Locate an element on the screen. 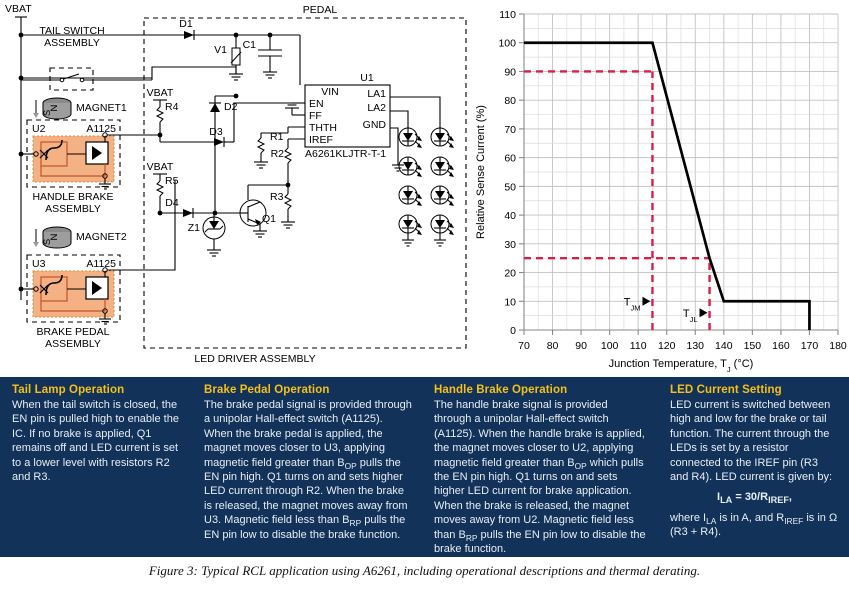  y-tick-label-80: 80 is located at coordinates (510, 101).